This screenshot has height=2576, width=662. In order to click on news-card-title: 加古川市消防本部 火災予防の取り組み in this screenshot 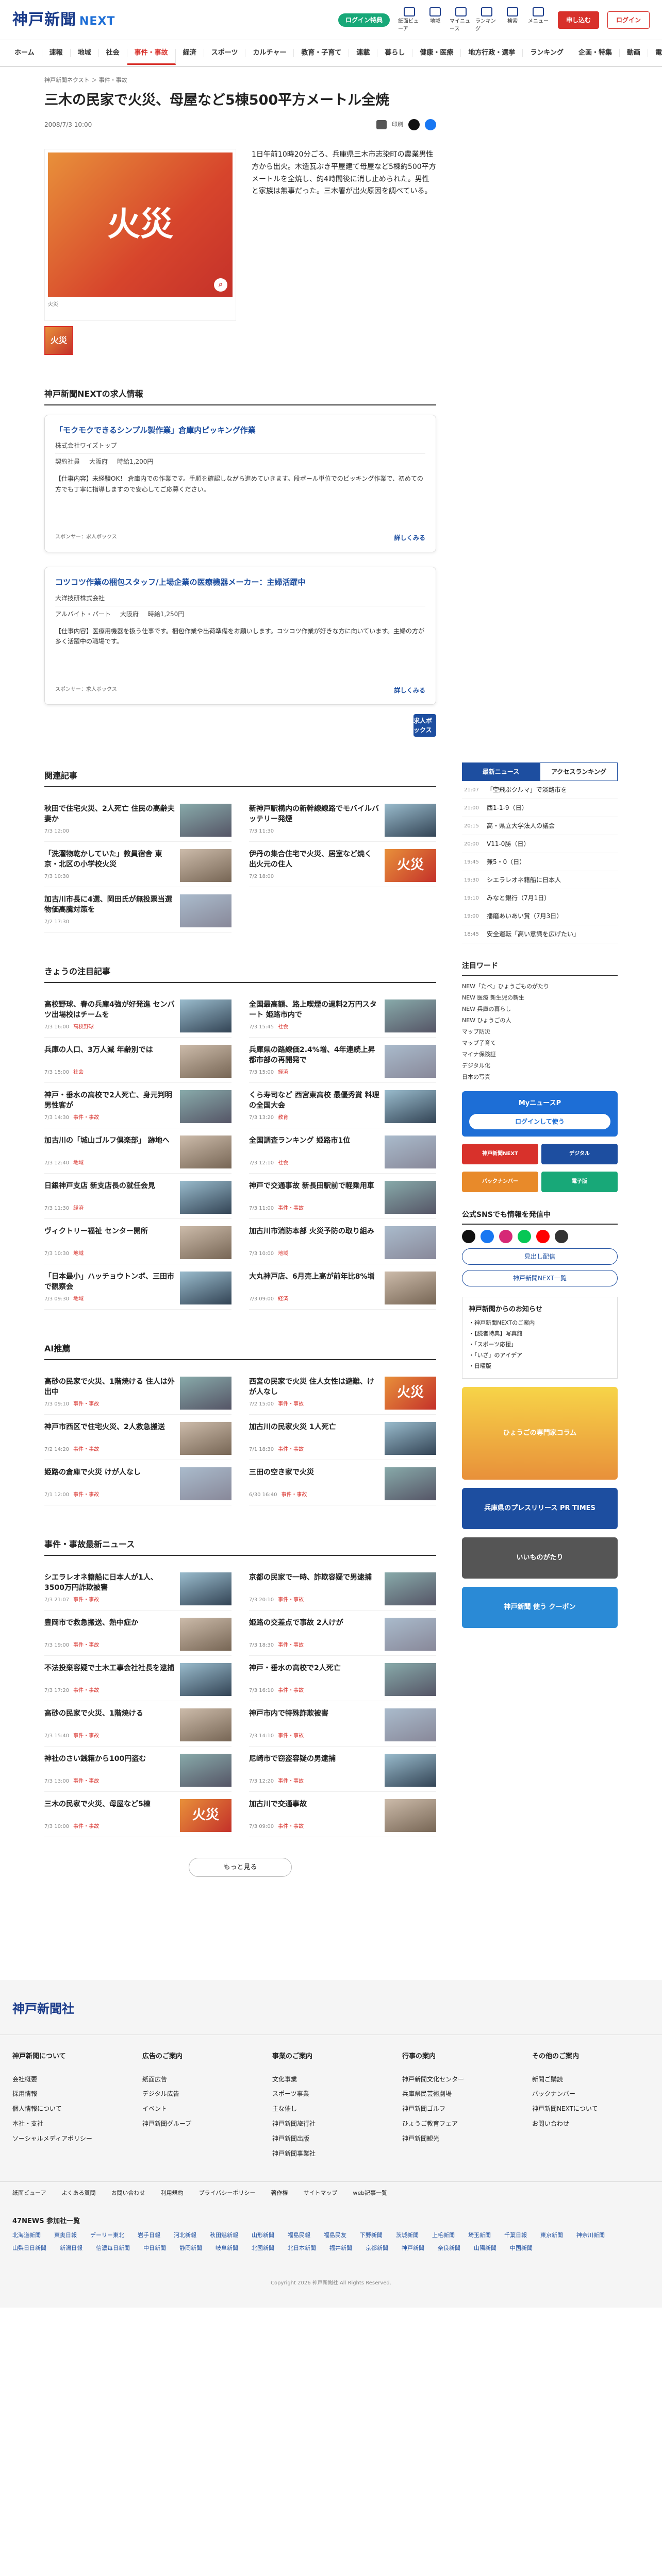, I will do `click(314, 1237)`.